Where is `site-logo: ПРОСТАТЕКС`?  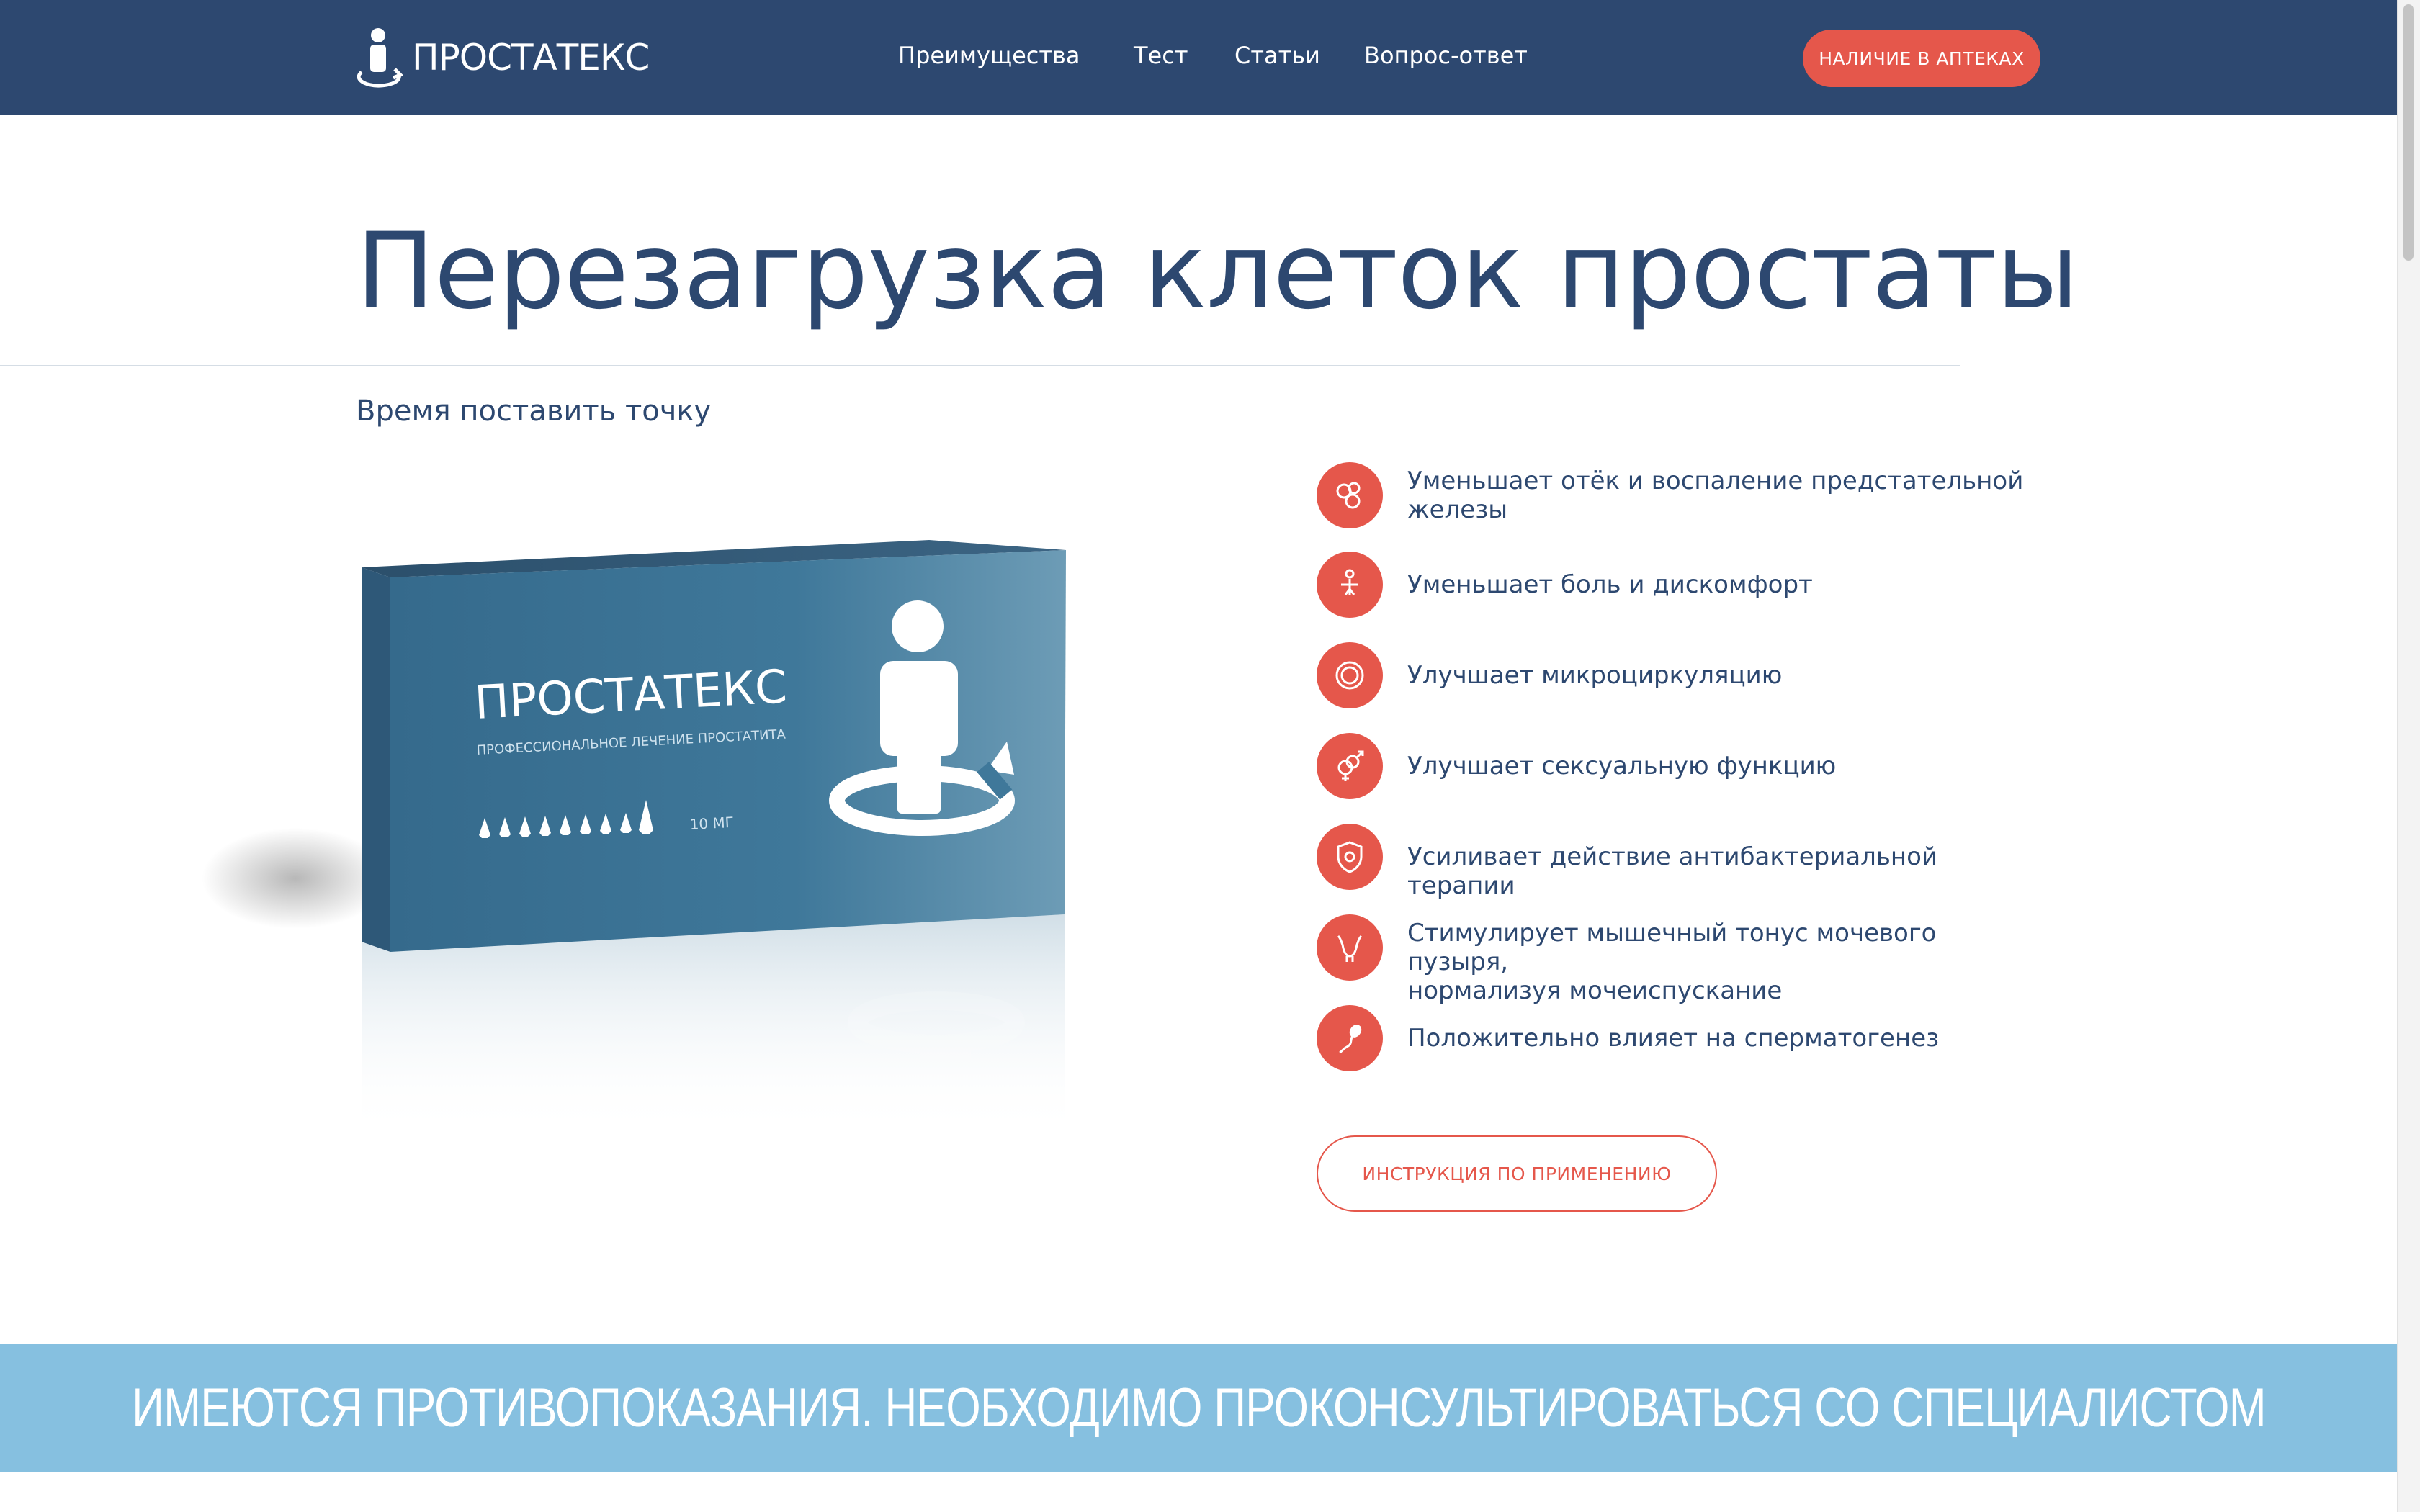 site-logo: ПРОСТАТЕКС is located at coordinates (503, 57).